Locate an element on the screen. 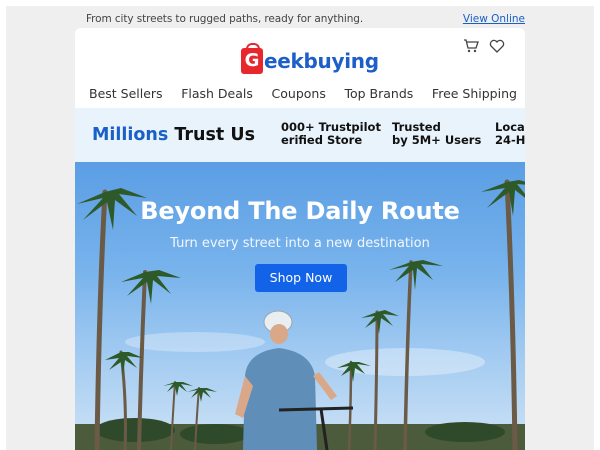 The height and width of the screenshot is (450, 600). trust-item-trustpilot: 000+ Trustpilot erified Store is located at coordinates (331, 134).